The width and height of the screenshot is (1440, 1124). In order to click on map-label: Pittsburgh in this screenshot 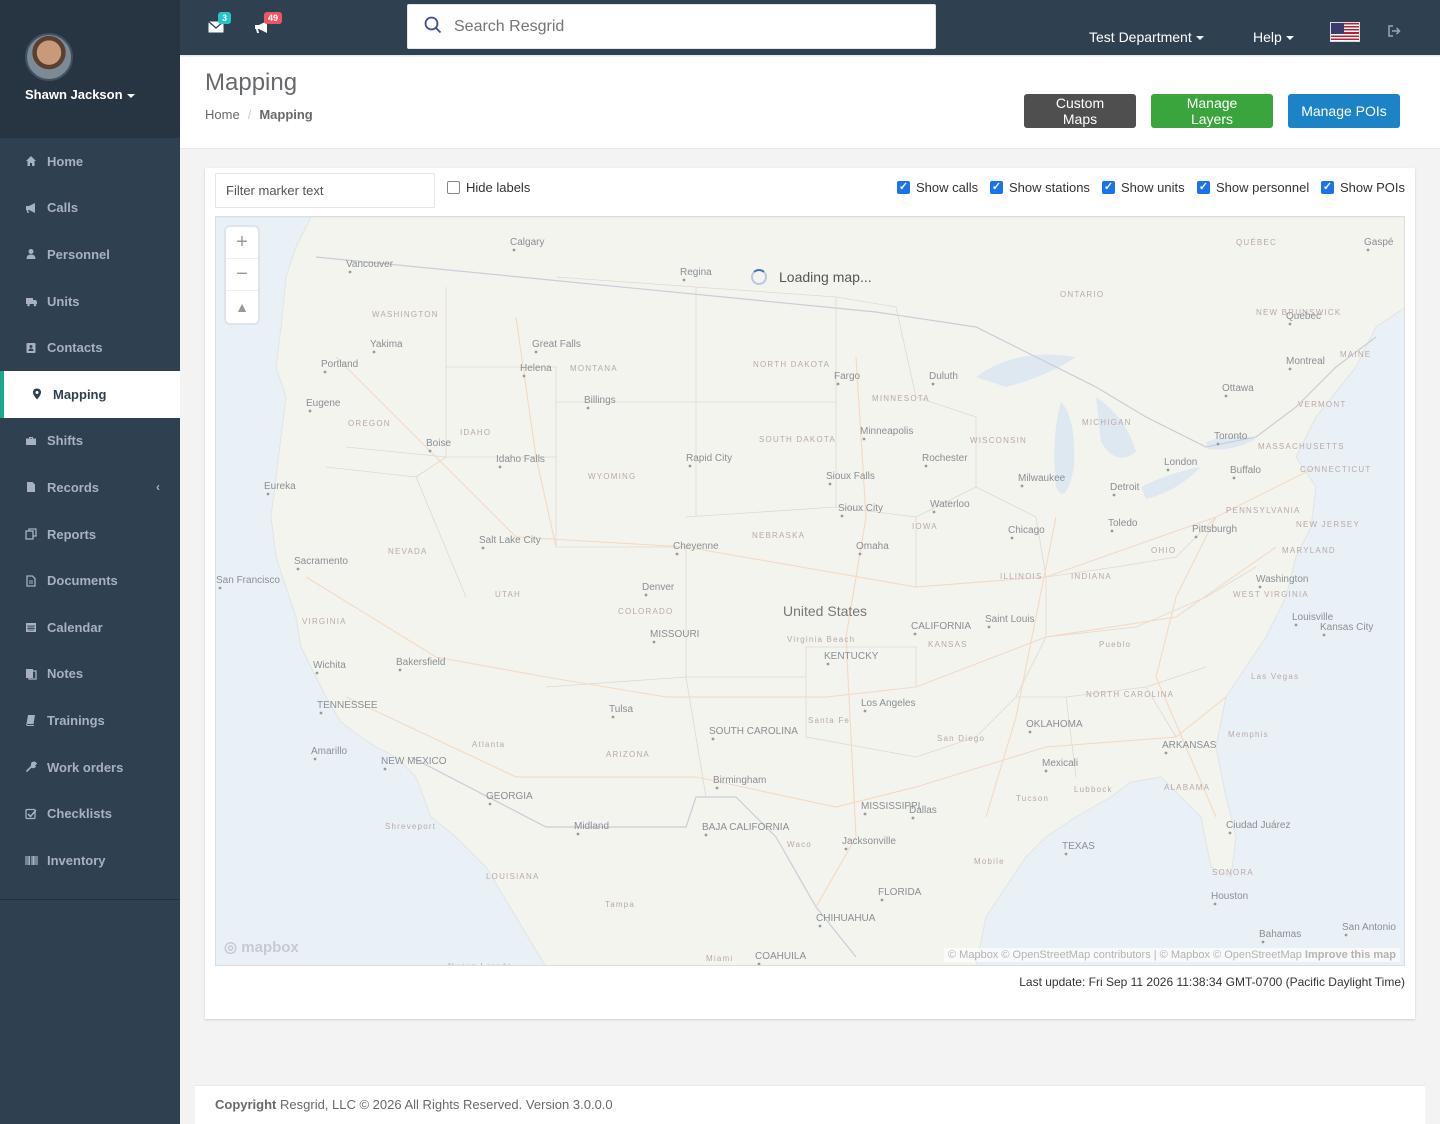, I will do `click(1214, 529)`.